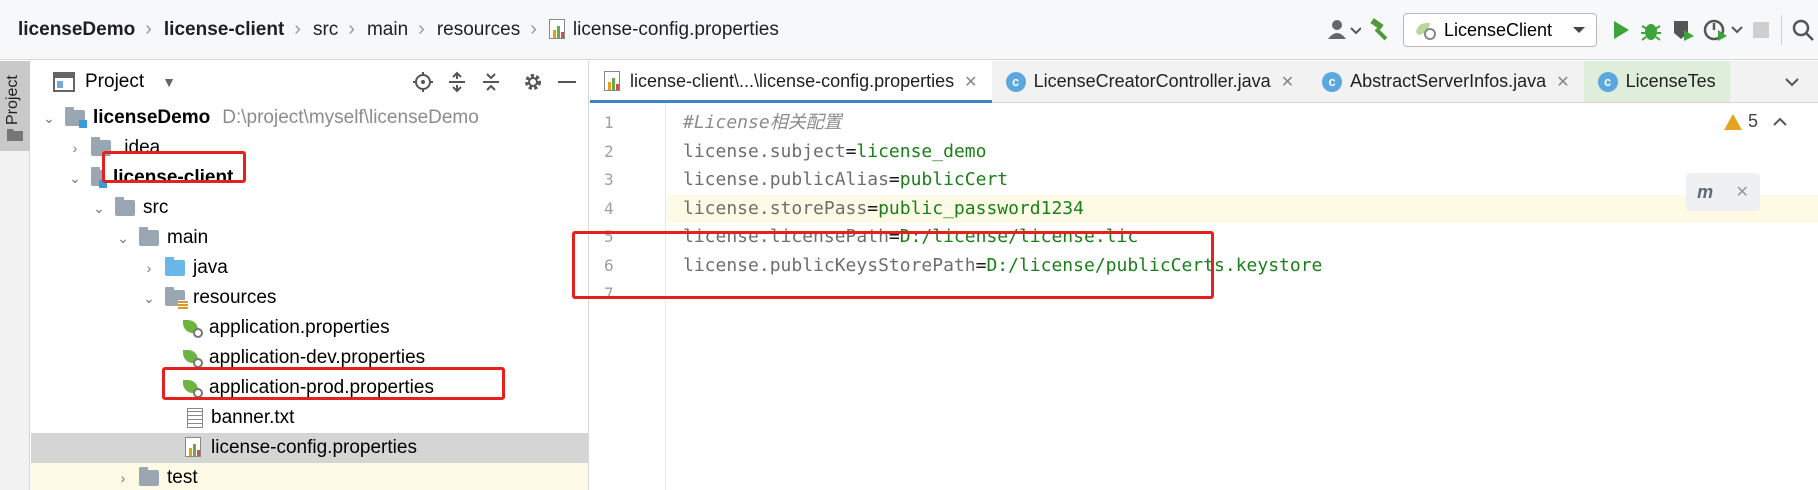 This screenshot has height=490, width=1818. I want to click on line-number: 4, so click(609, 208).